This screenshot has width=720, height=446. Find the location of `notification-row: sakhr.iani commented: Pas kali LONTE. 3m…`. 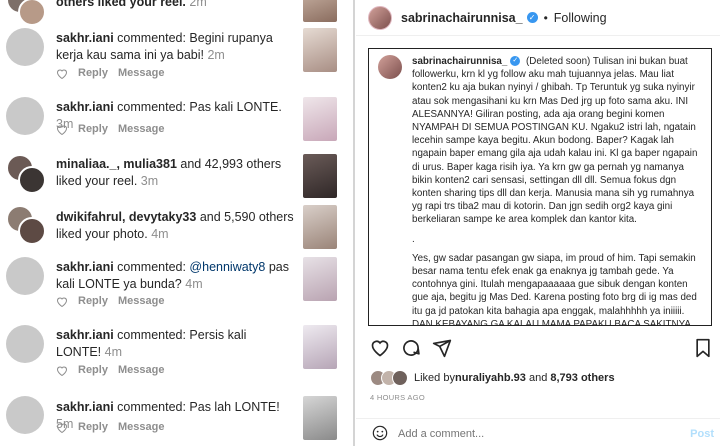

notification-row: sakhr.iani commented: Pas kali LONTE. 3m… is located at coordinates (175, 121).